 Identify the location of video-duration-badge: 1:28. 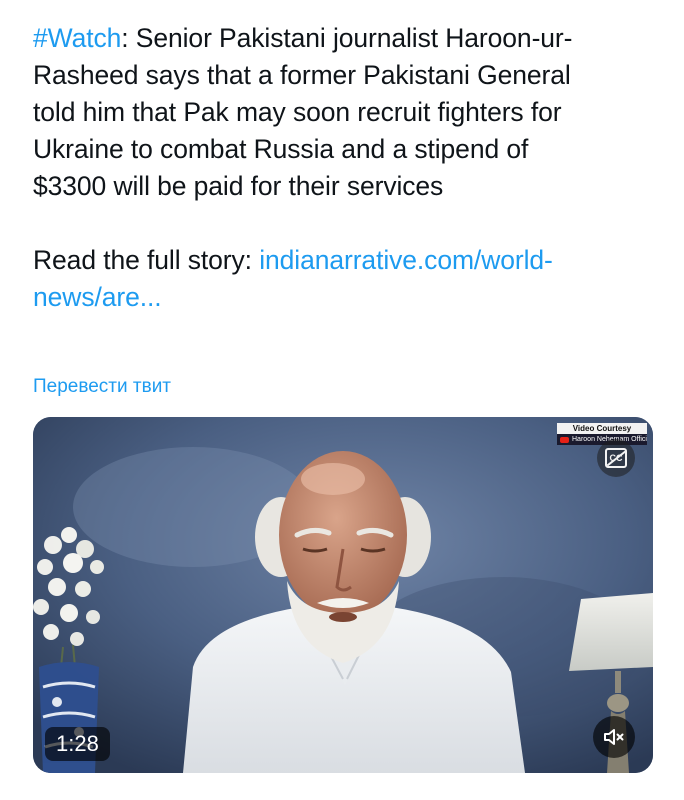
(77, 744).